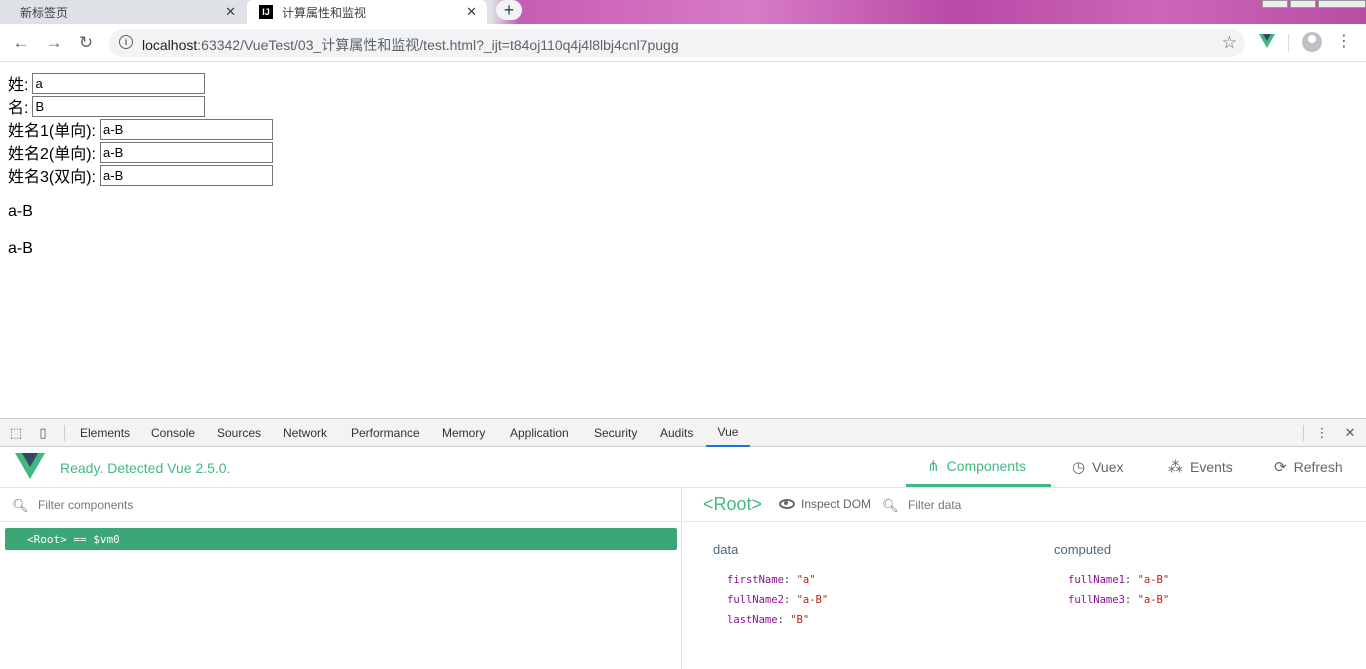 This screenshot has width=1366, height=669. What do you see at coordinates (341, 539) in the screenshot?
I see `component-tree-row-root: <Root> == $vm0` at bounding box center [341, 539].